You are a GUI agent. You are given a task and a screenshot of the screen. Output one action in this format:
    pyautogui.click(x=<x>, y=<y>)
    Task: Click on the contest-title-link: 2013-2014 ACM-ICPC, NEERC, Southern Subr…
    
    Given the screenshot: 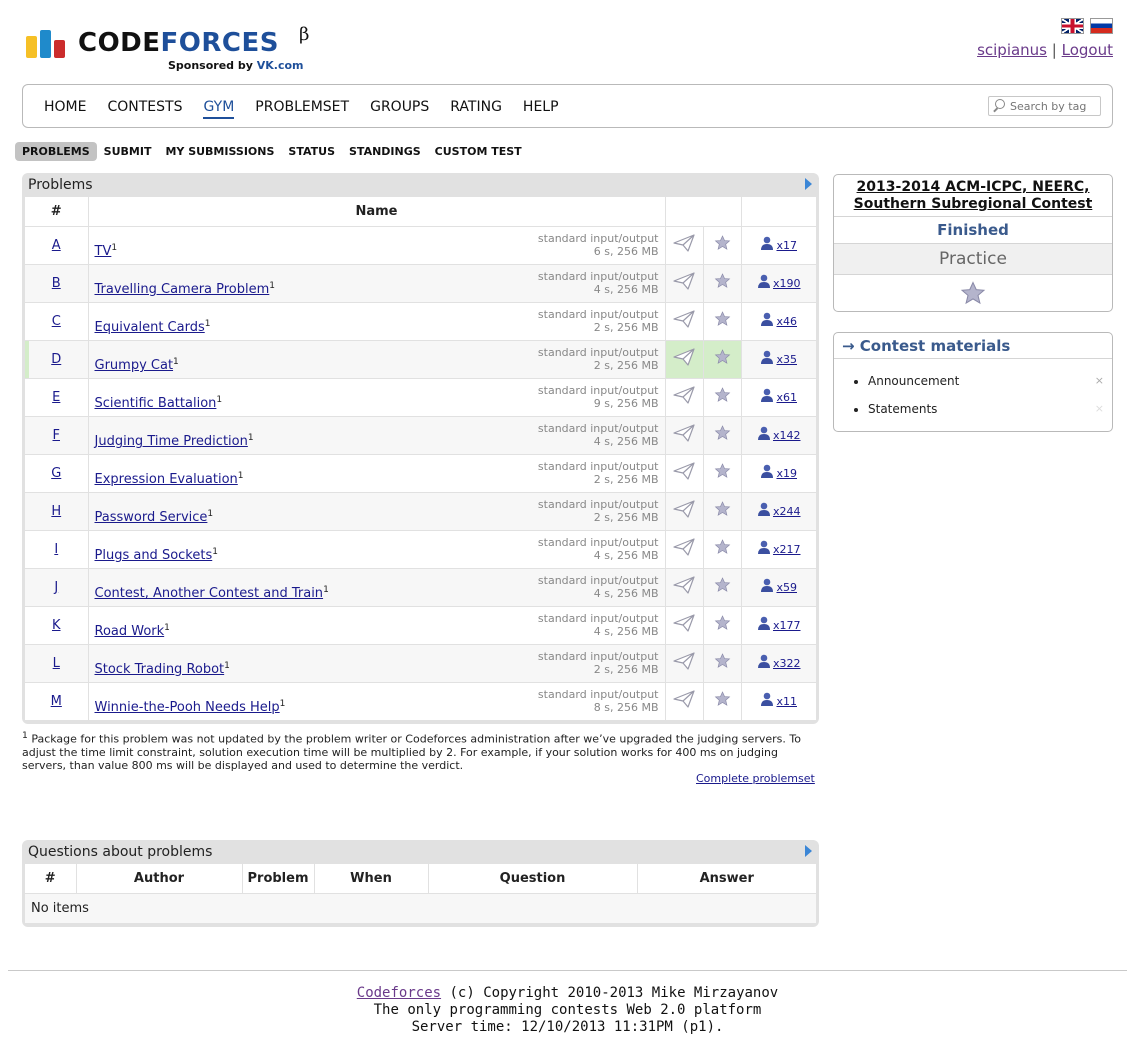 What is the action you would take?
    pyautogui.click(x=973, y=195)
    